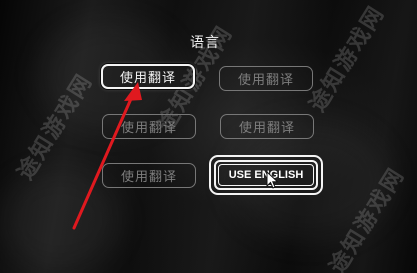 The height and width of the screenshot is (273, 417). I want to click on watermark-text: 途知游戏网, so click(347, 59).